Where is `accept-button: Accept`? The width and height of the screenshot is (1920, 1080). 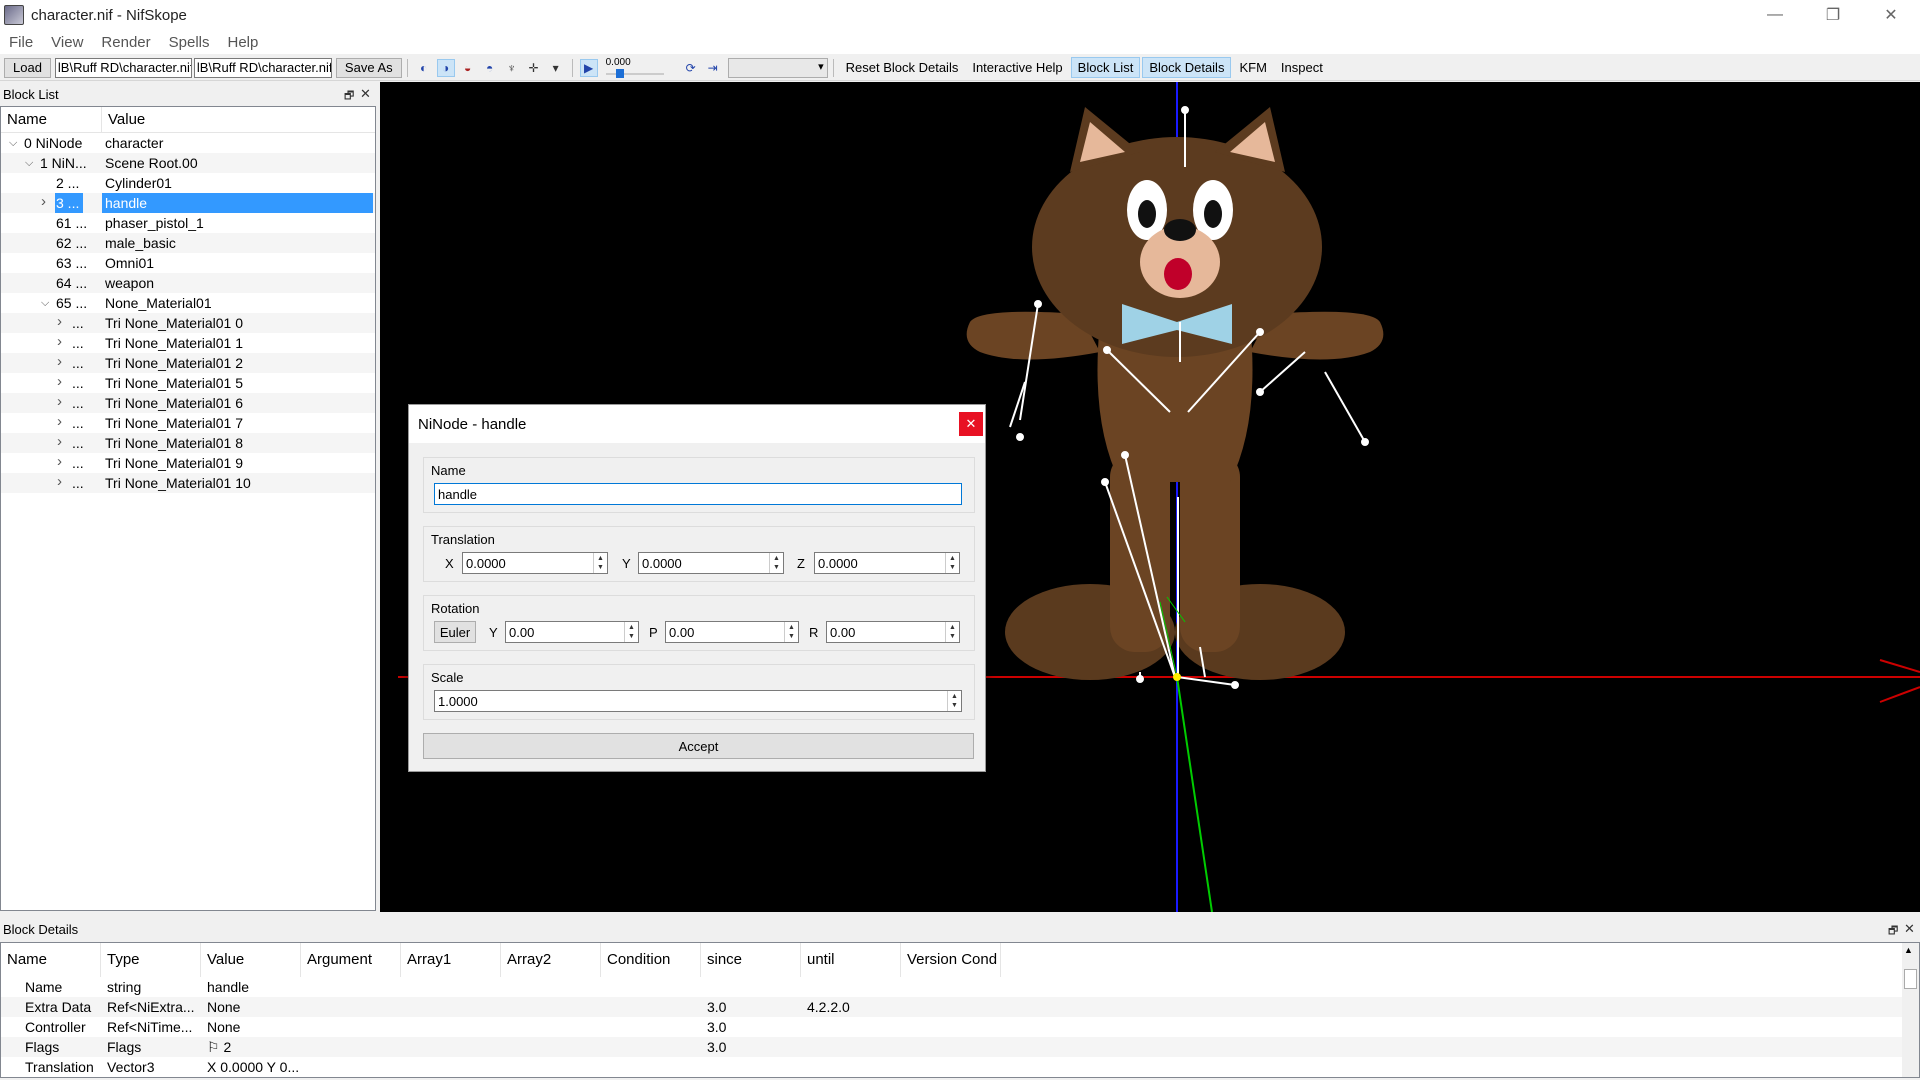
accept-button: Accept is located at coordinates (698, 746).